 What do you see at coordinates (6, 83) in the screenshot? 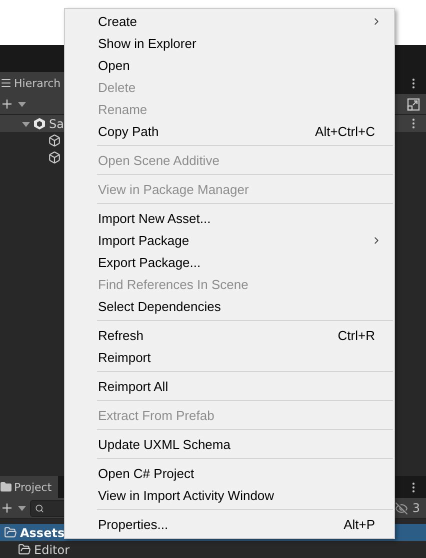
I see `menu-icon` at bounding box center [6, 83].